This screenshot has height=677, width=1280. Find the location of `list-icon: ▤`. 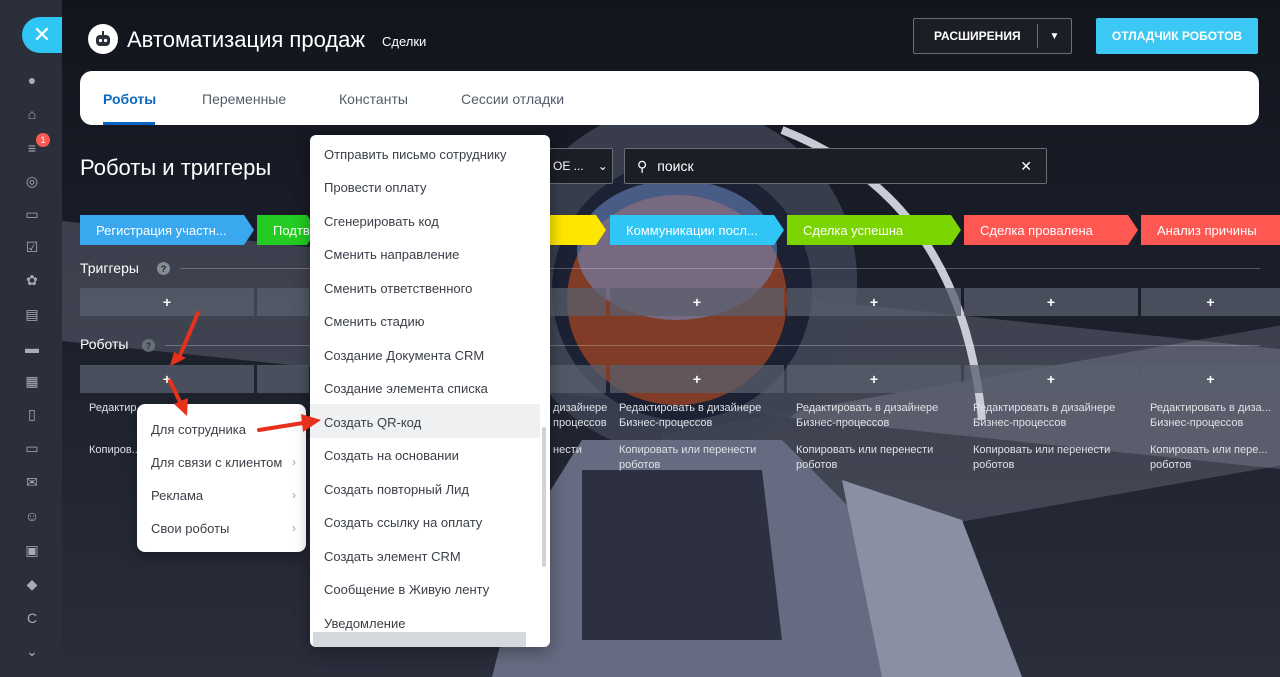

list-icon: ▤ is located at coordinates (32, 314).